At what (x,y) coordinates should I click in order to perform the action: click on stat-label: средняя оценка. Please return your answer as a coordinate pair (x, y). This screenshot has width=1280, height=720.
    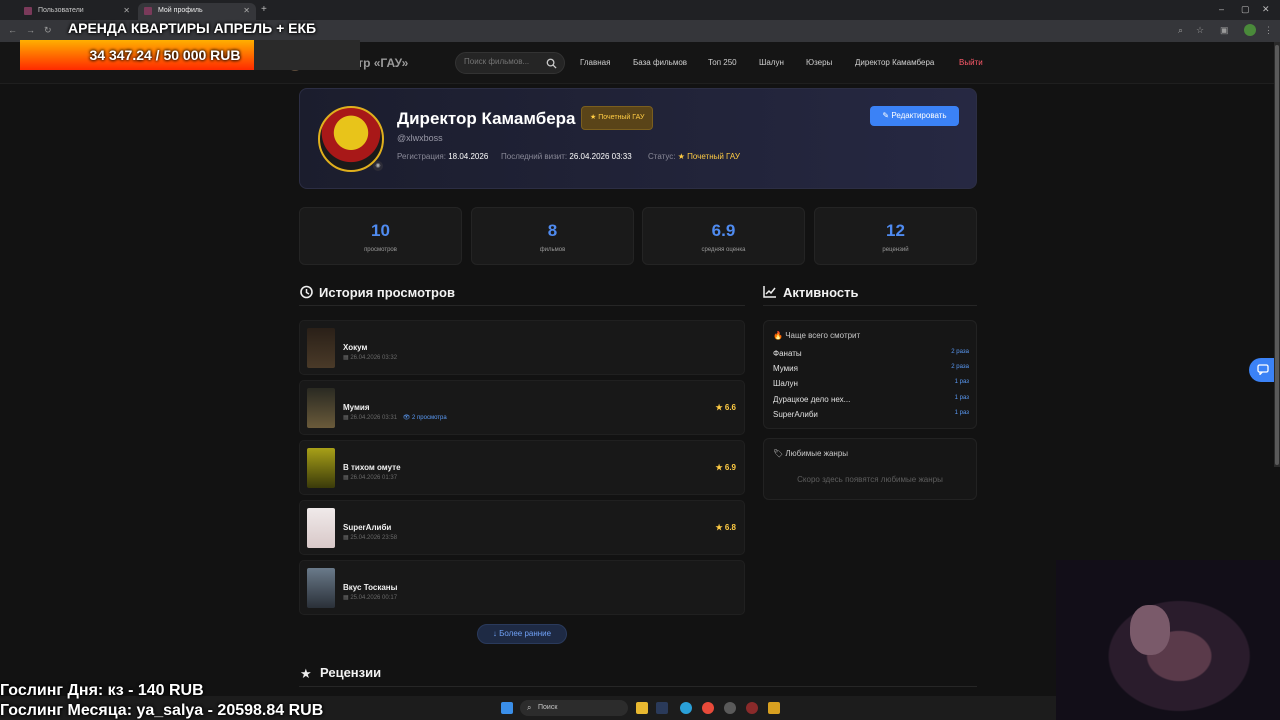
    Looking at the image, I should click on (723, 250).